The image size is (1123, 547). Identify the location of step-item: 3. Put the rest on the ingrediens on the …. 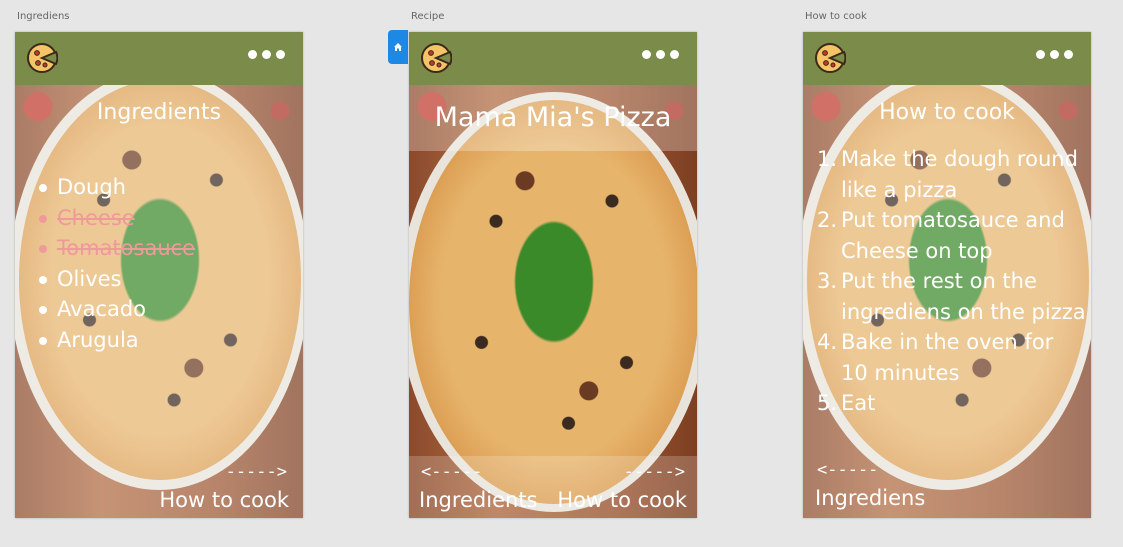
(952, 296).